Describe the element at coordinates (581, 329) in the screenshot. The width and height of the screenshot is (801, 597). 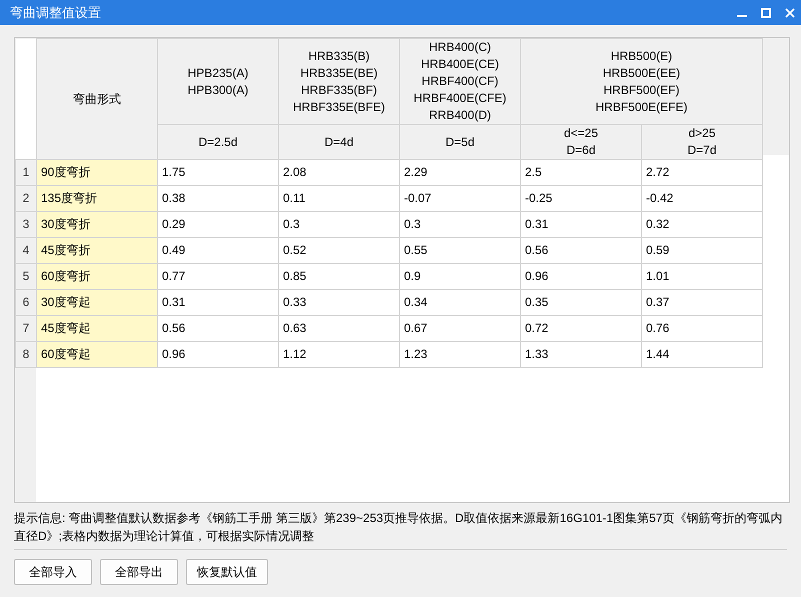
I see `table-cell: 0.72` at that location.